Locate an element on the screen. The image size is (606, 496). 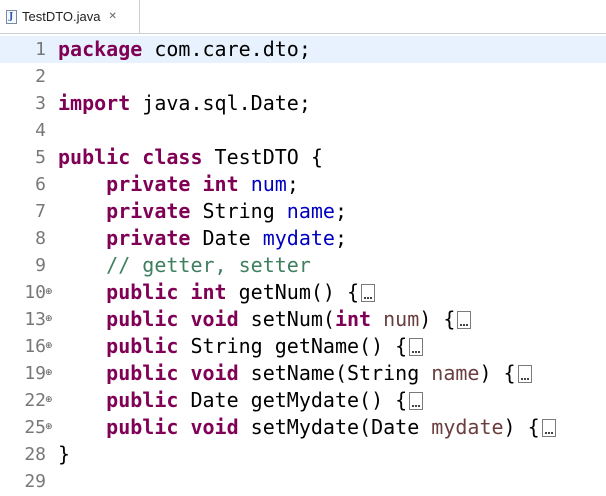
code-line: 1 package com.care.dto; is located at coordinates (303, 49).